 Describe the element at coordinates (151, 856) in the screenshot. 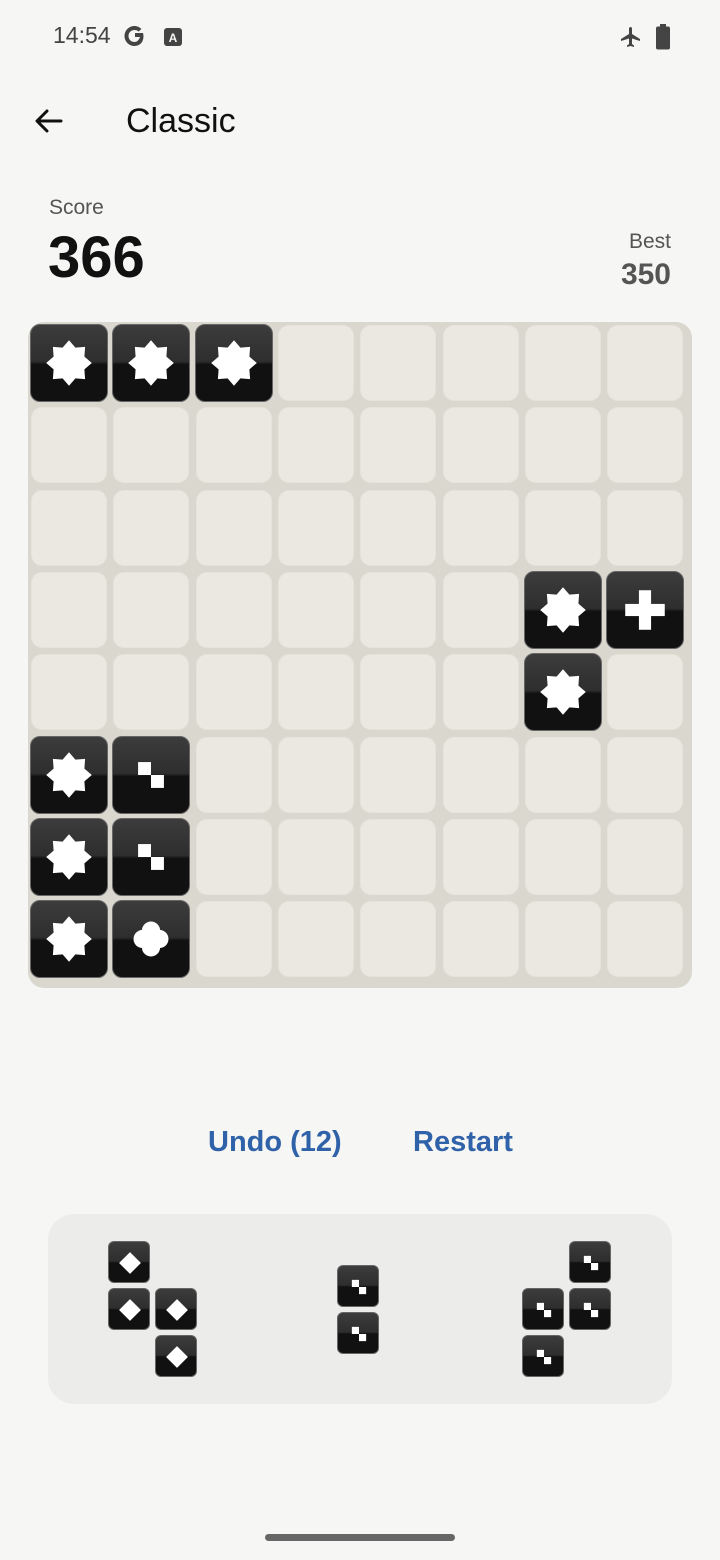

I see `board-tile-steps` at that location.